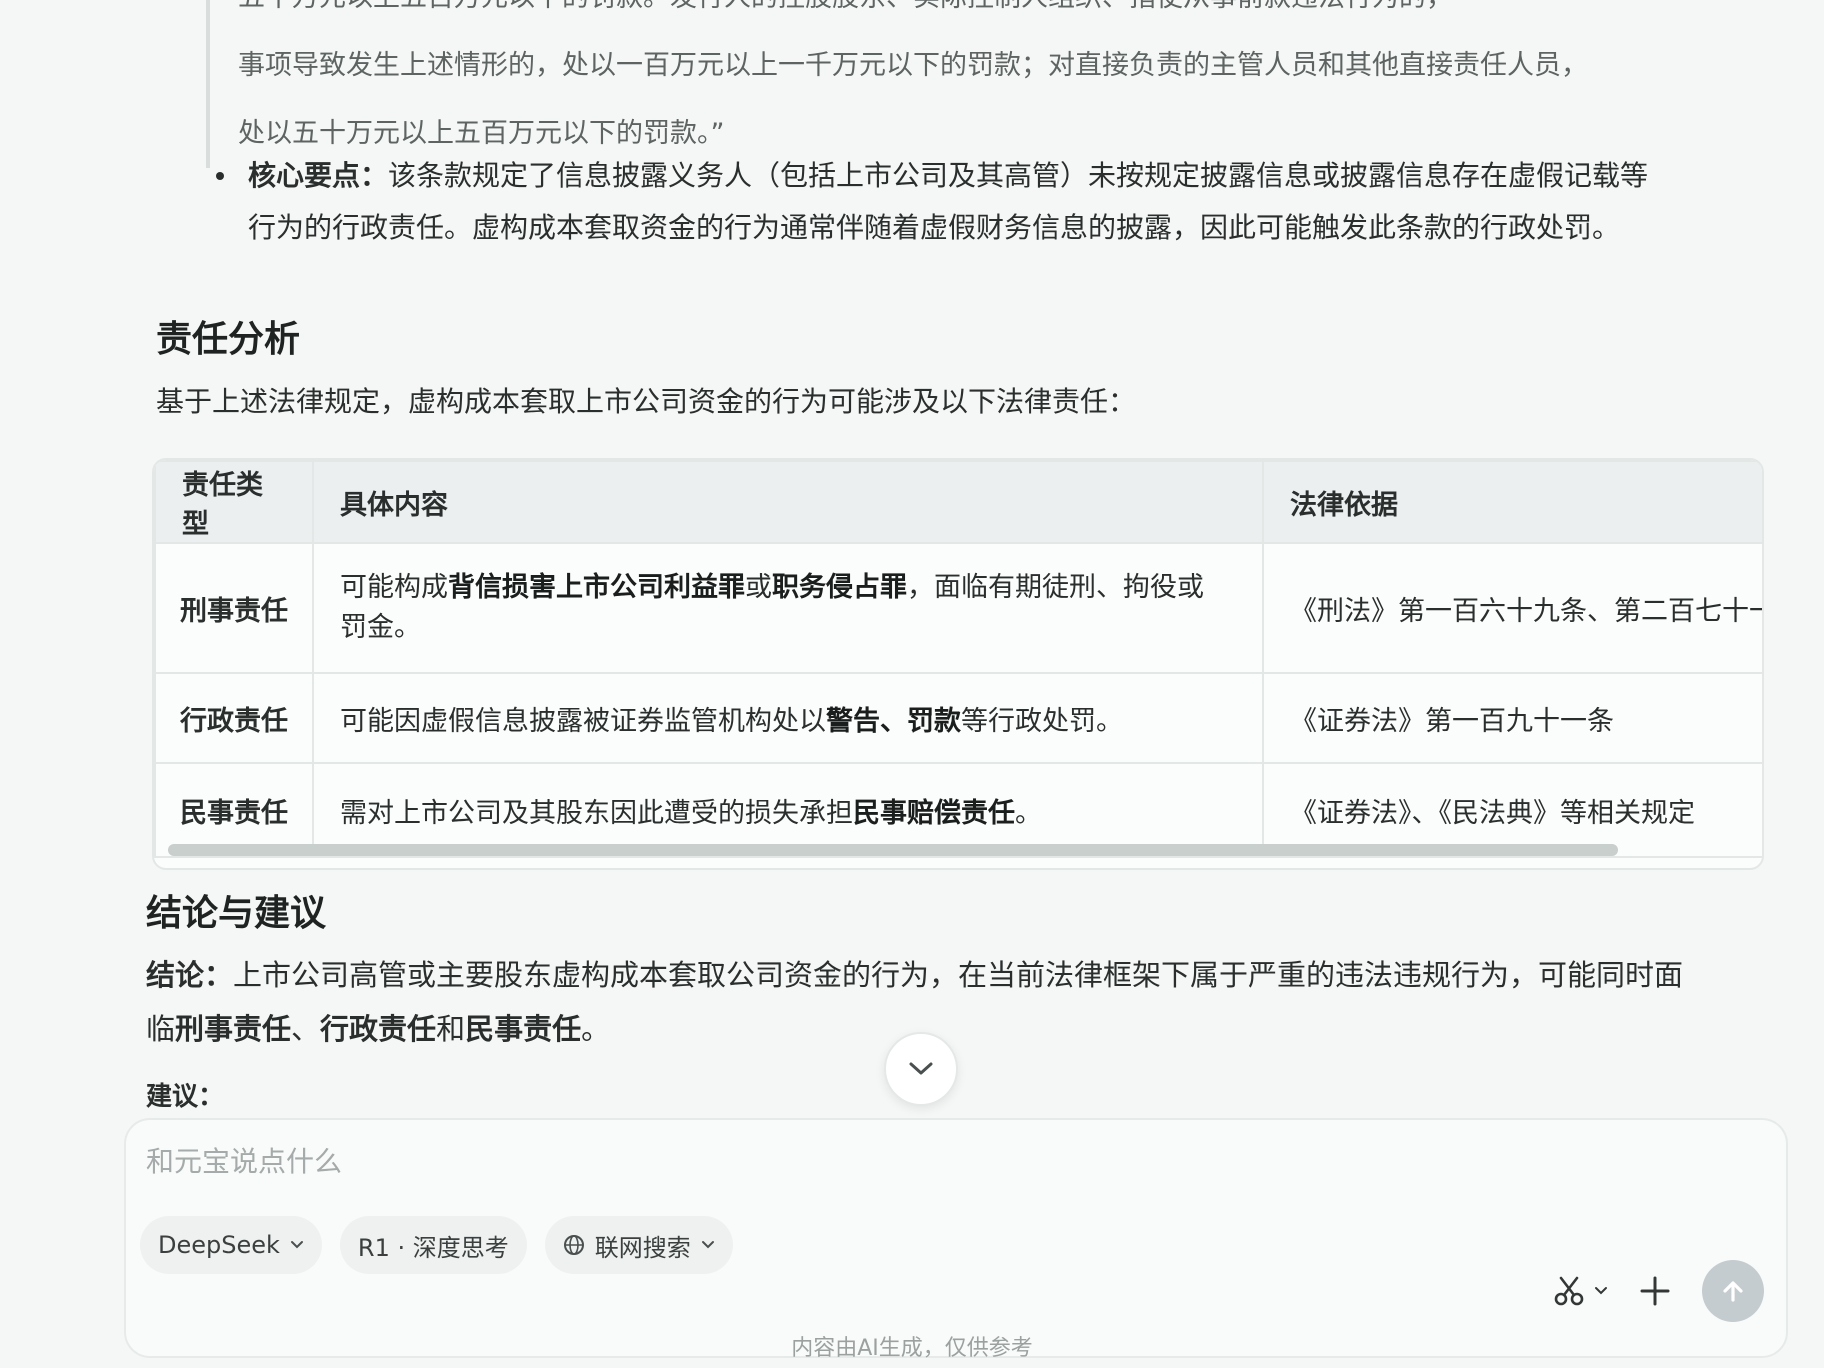  I want to click on conclusion-text: 临, so click(161, 1029).